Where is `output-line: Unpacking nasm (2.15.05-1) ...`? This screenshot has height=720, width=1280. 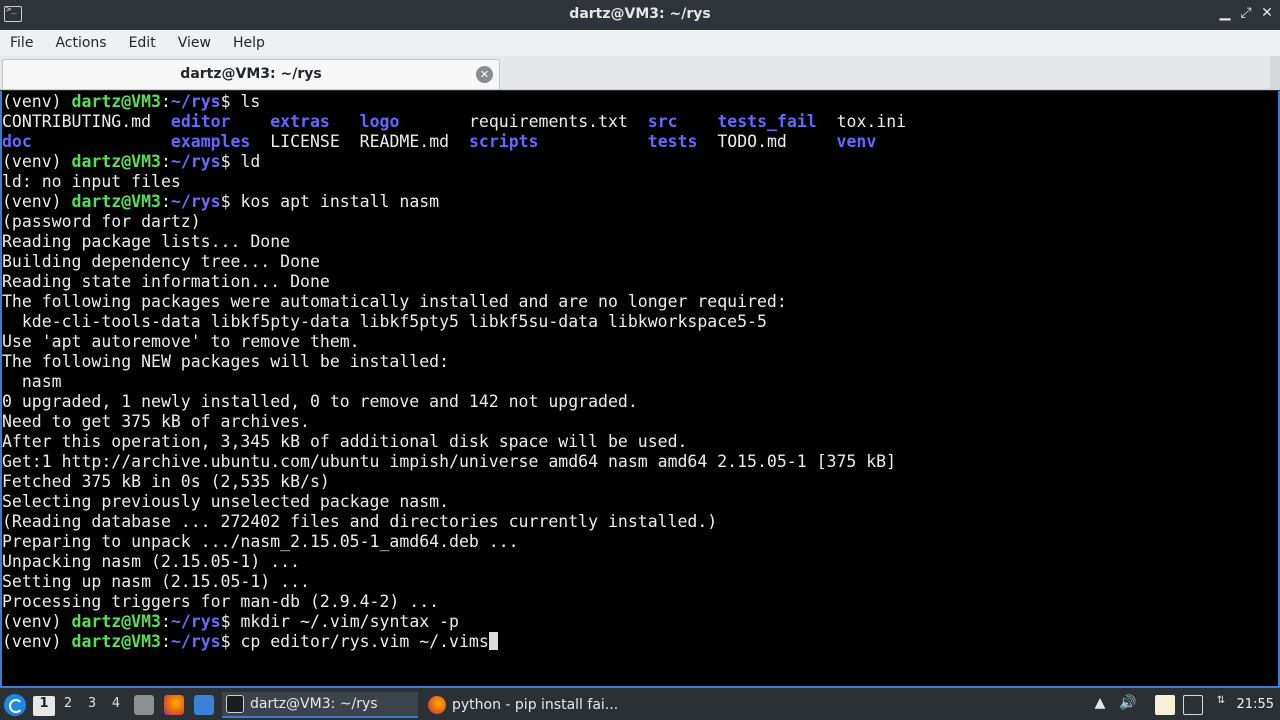 output-line: Unpacking nasm (2.15.05-1) ... is located at coordinates (151, 561).